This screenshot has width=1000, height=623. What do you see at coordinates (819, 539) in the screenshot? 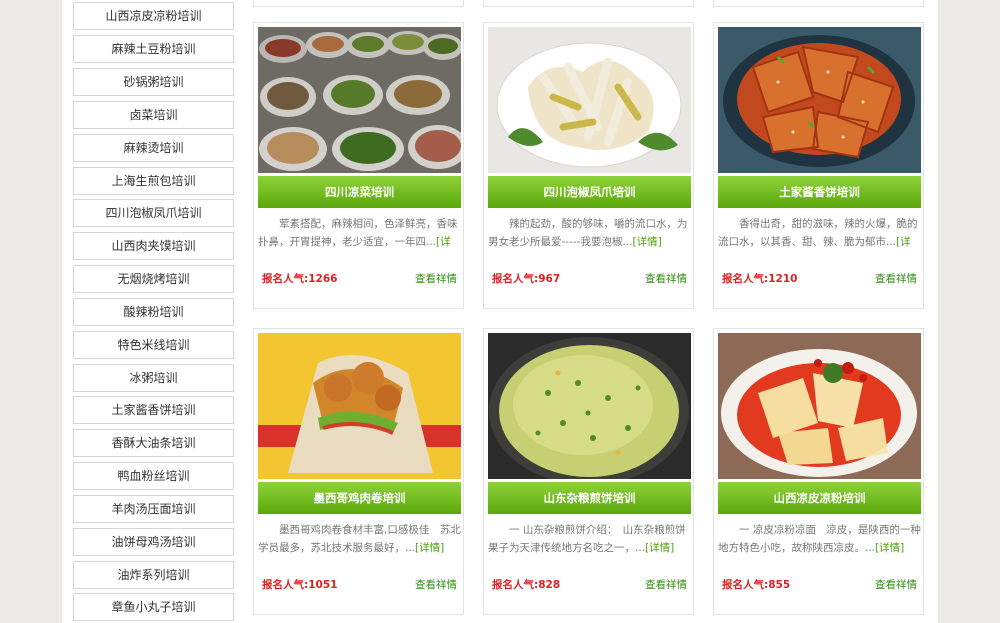
I see `course-description: 一 凉皮凉粉凉面 凉皮，是陕西的一种地方特色小吃，故称陕西凉皮。...[详情]` at bounding box center [819, 539].